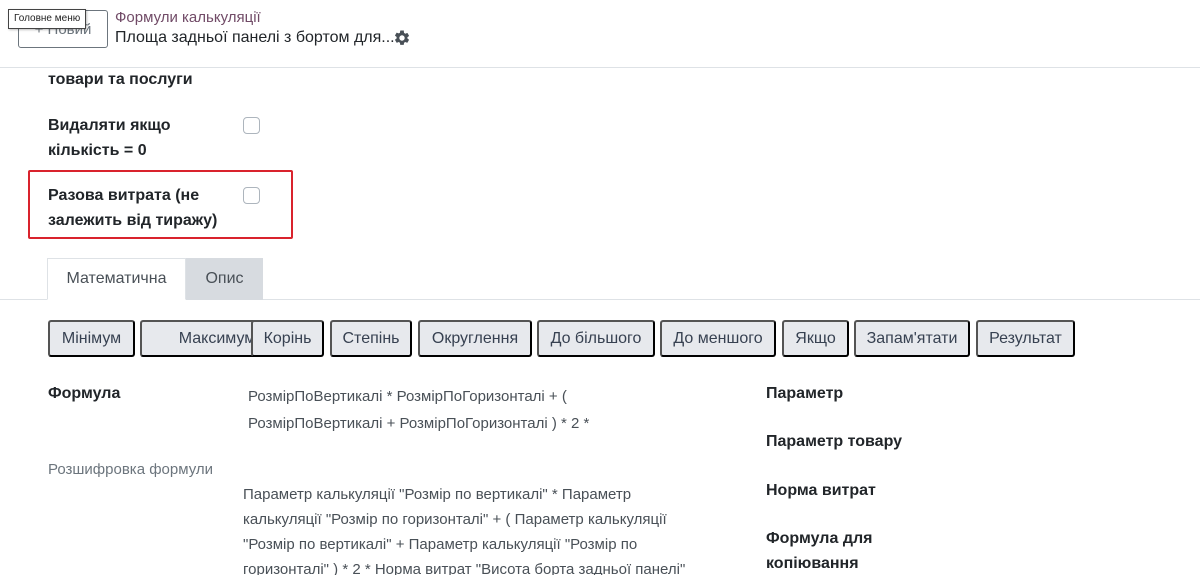 Image resolution: width=1200 pixels, height=575 pixels. I want to click on operator-min-button: Мінімум, so click(91, 338).